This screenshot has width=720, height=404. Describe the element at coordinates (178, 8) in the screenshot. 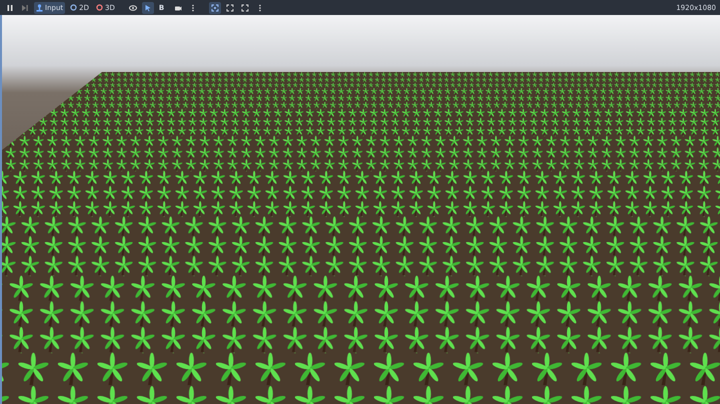

I see `camera-icon` at that location.